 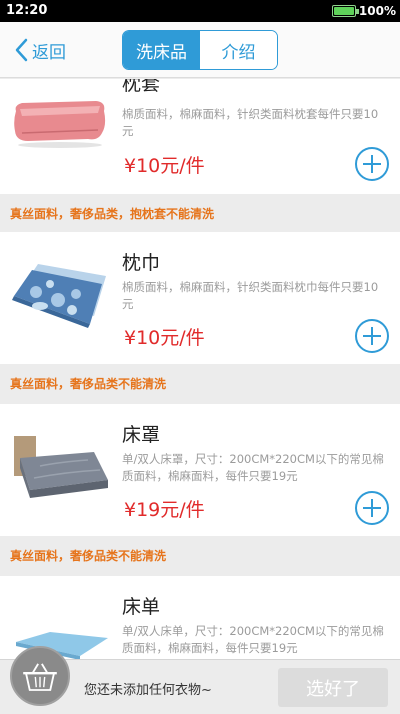 I want to click on bottom-bar: 您还未添加任何衣物~ 选好了, so click(x=200, y=680).